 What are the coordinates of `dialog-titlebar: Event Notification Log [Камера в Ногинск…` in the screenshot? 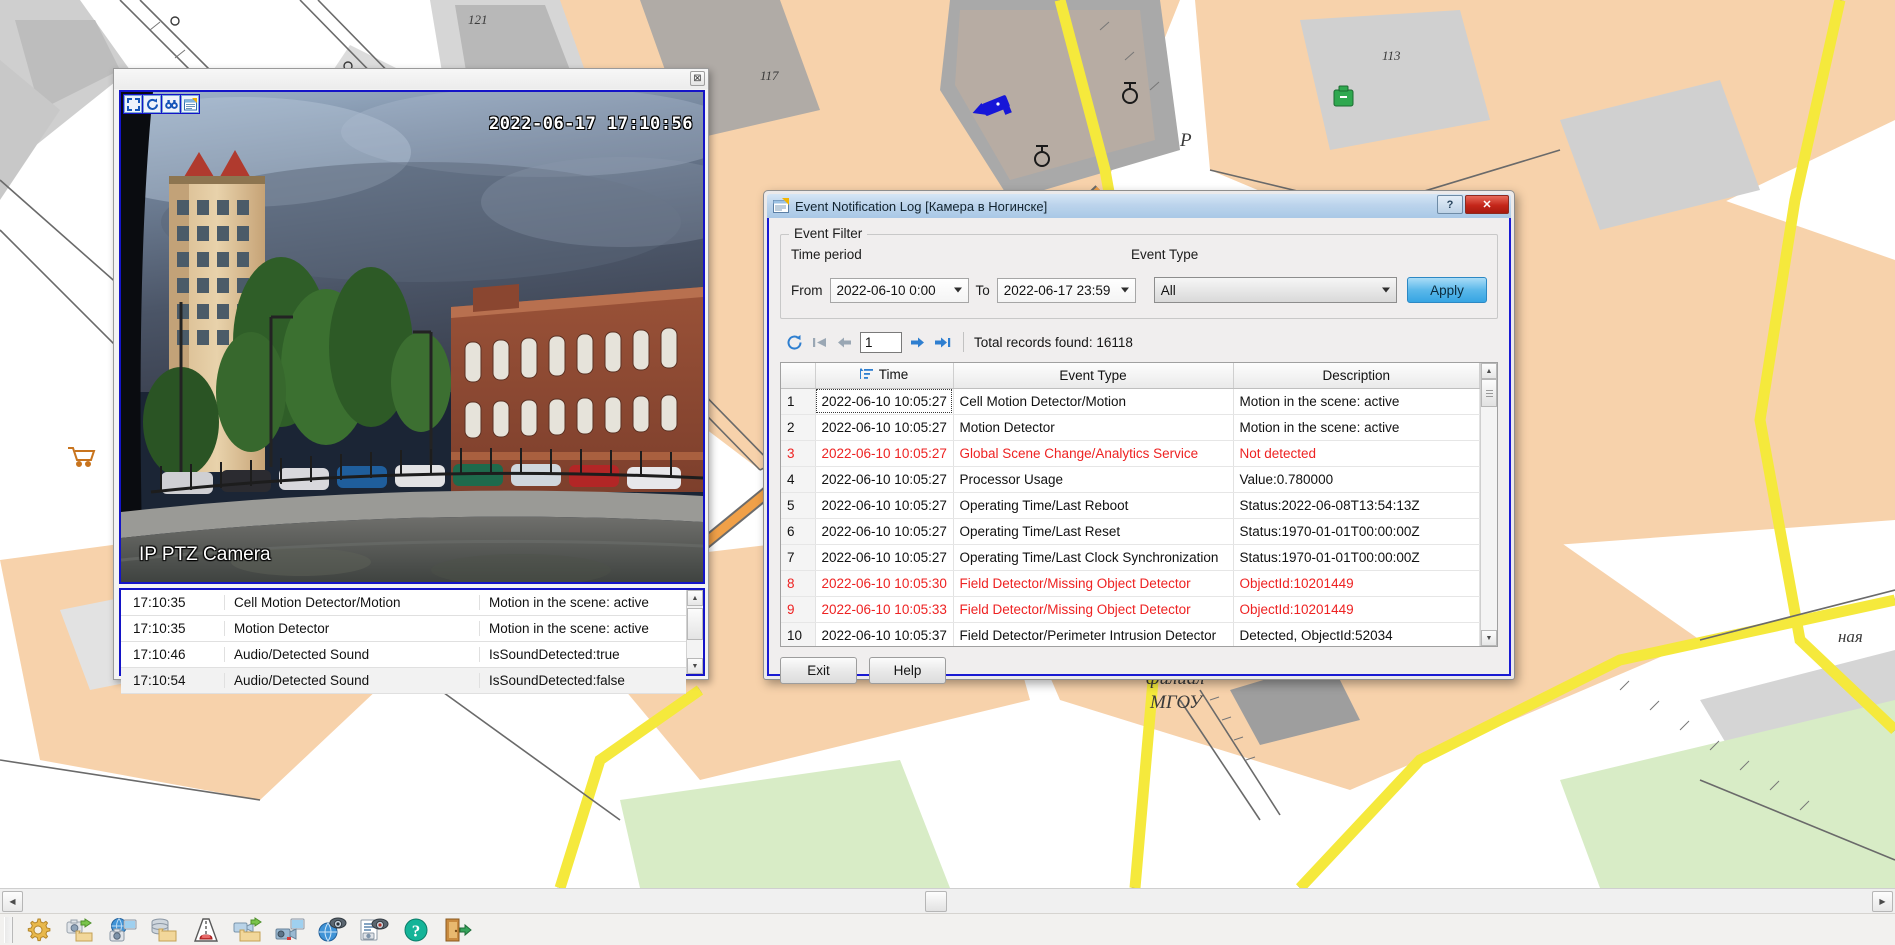 It's located at (1139, 206).